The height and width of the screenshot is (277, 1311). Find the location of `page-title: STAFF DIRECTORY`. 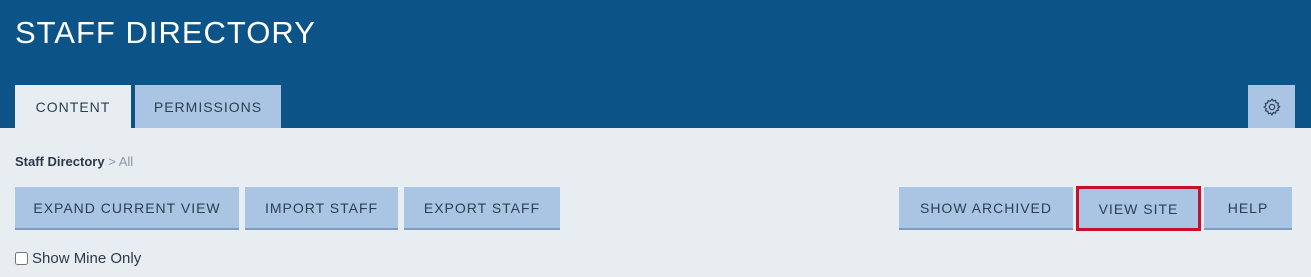

page-title: STAFF DIRECTORY is located at coordinates (165, 32).